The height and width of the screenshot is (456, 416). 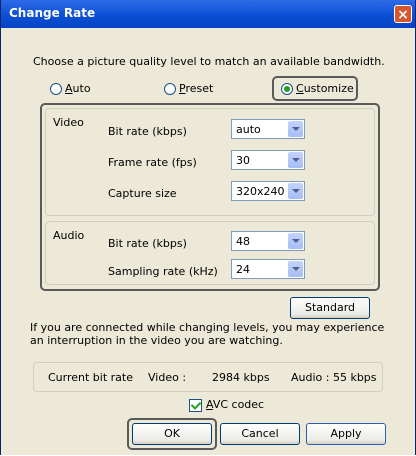 What do you see at coordinates (170, 89) in the screenshot?
I see `preset-radio` at bounding box center [170, 89].